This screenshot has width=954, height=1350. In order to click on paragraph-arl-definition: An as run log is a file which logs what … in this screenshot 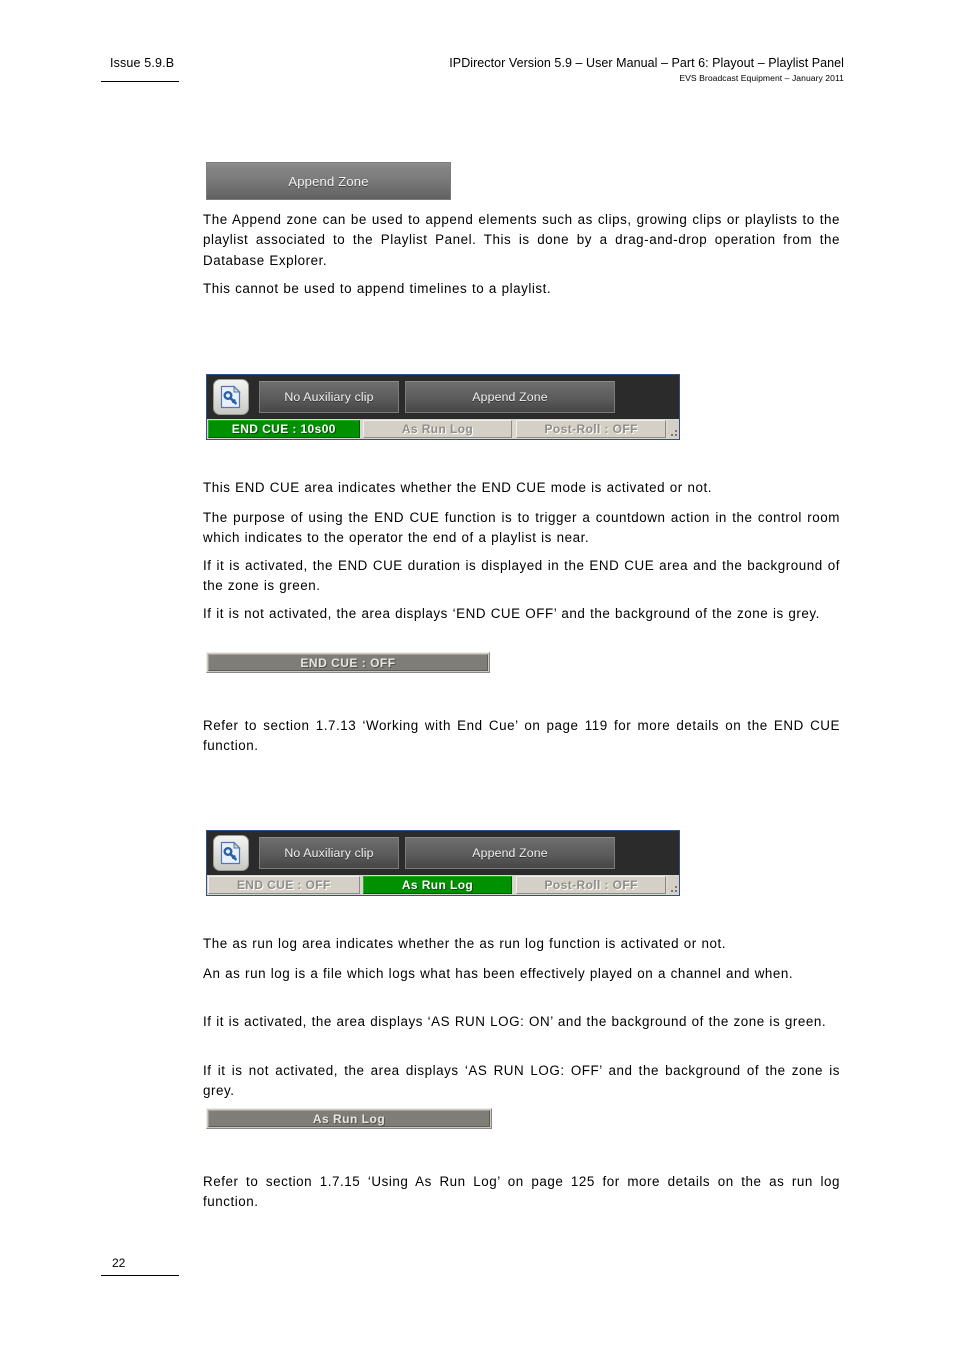, I will do `click(498, 973)`.